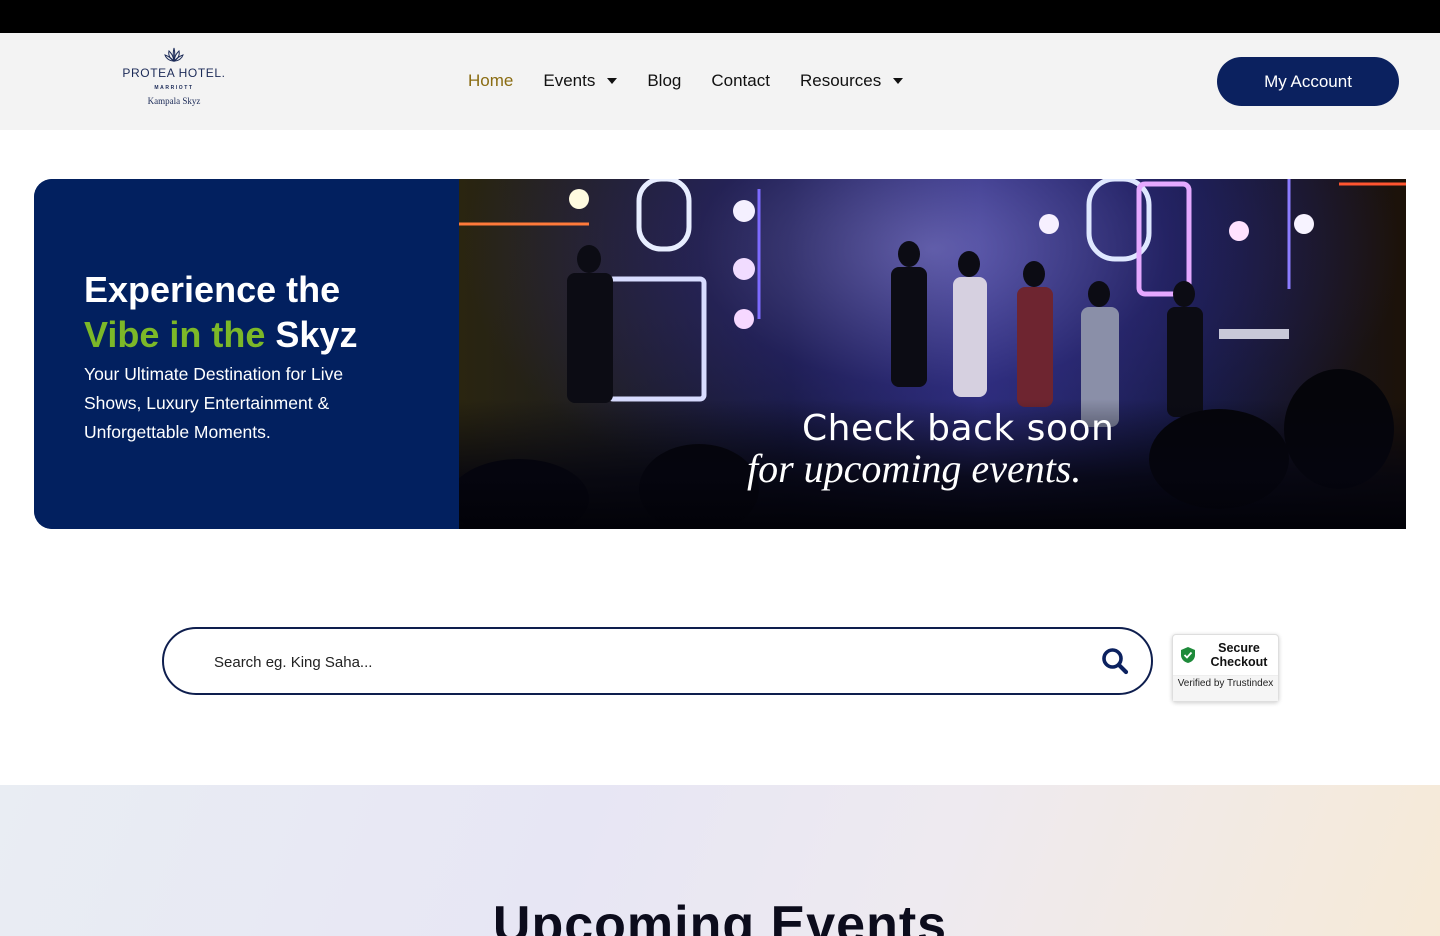 This screenshot has height=936, width=1440. Describe the element at coordinates (720, 16) in the screenshot. I see `top-bar` at that location.